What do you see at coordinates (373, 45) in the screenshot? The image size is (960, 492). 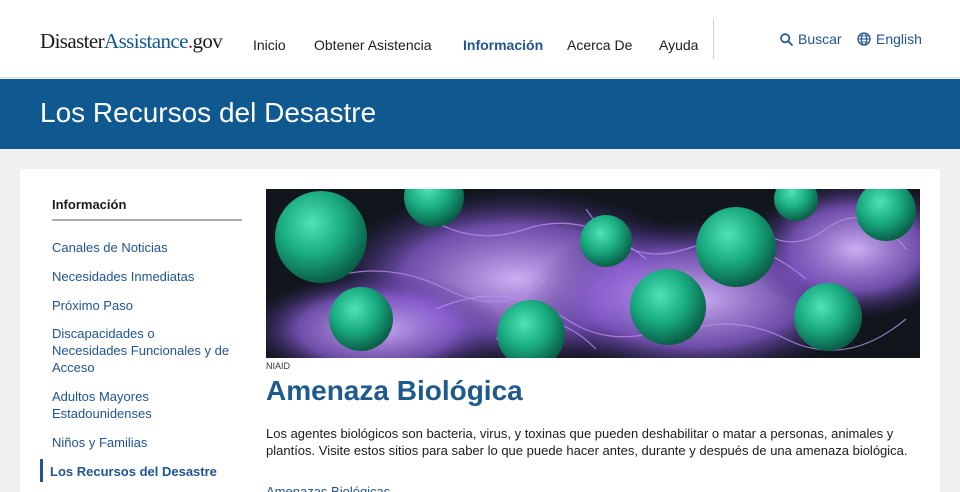 I see `nav-obtener-asistencia: Obtener Asistencia` at bounding box center [373, 45].